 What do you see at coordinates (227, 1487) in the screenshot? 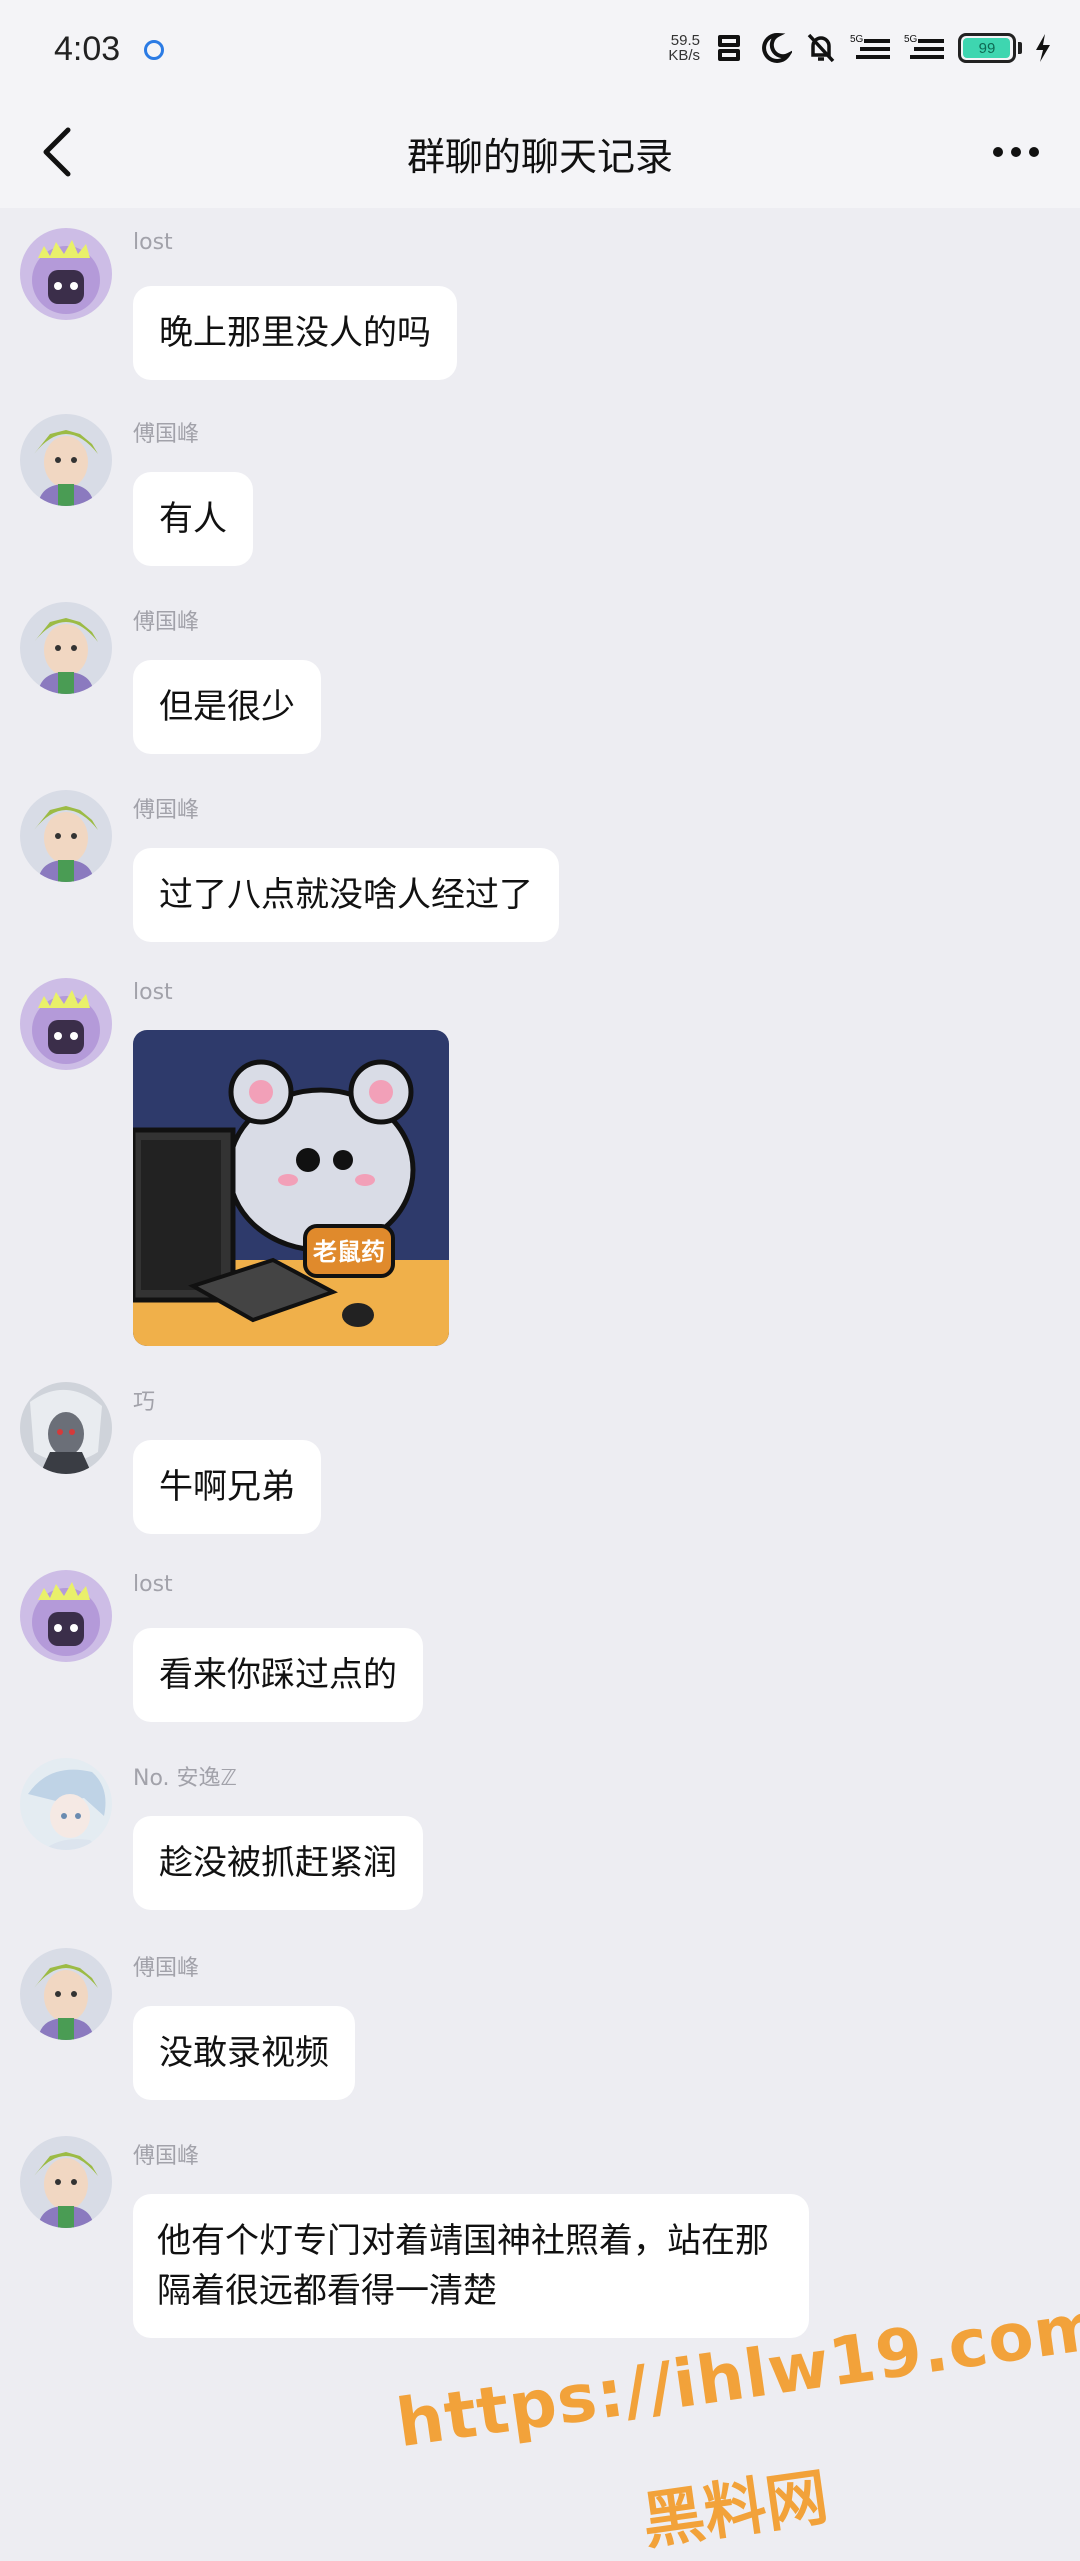
I see `message-bubble: 牛啊兄弟` at bounding box center [227, 1487].